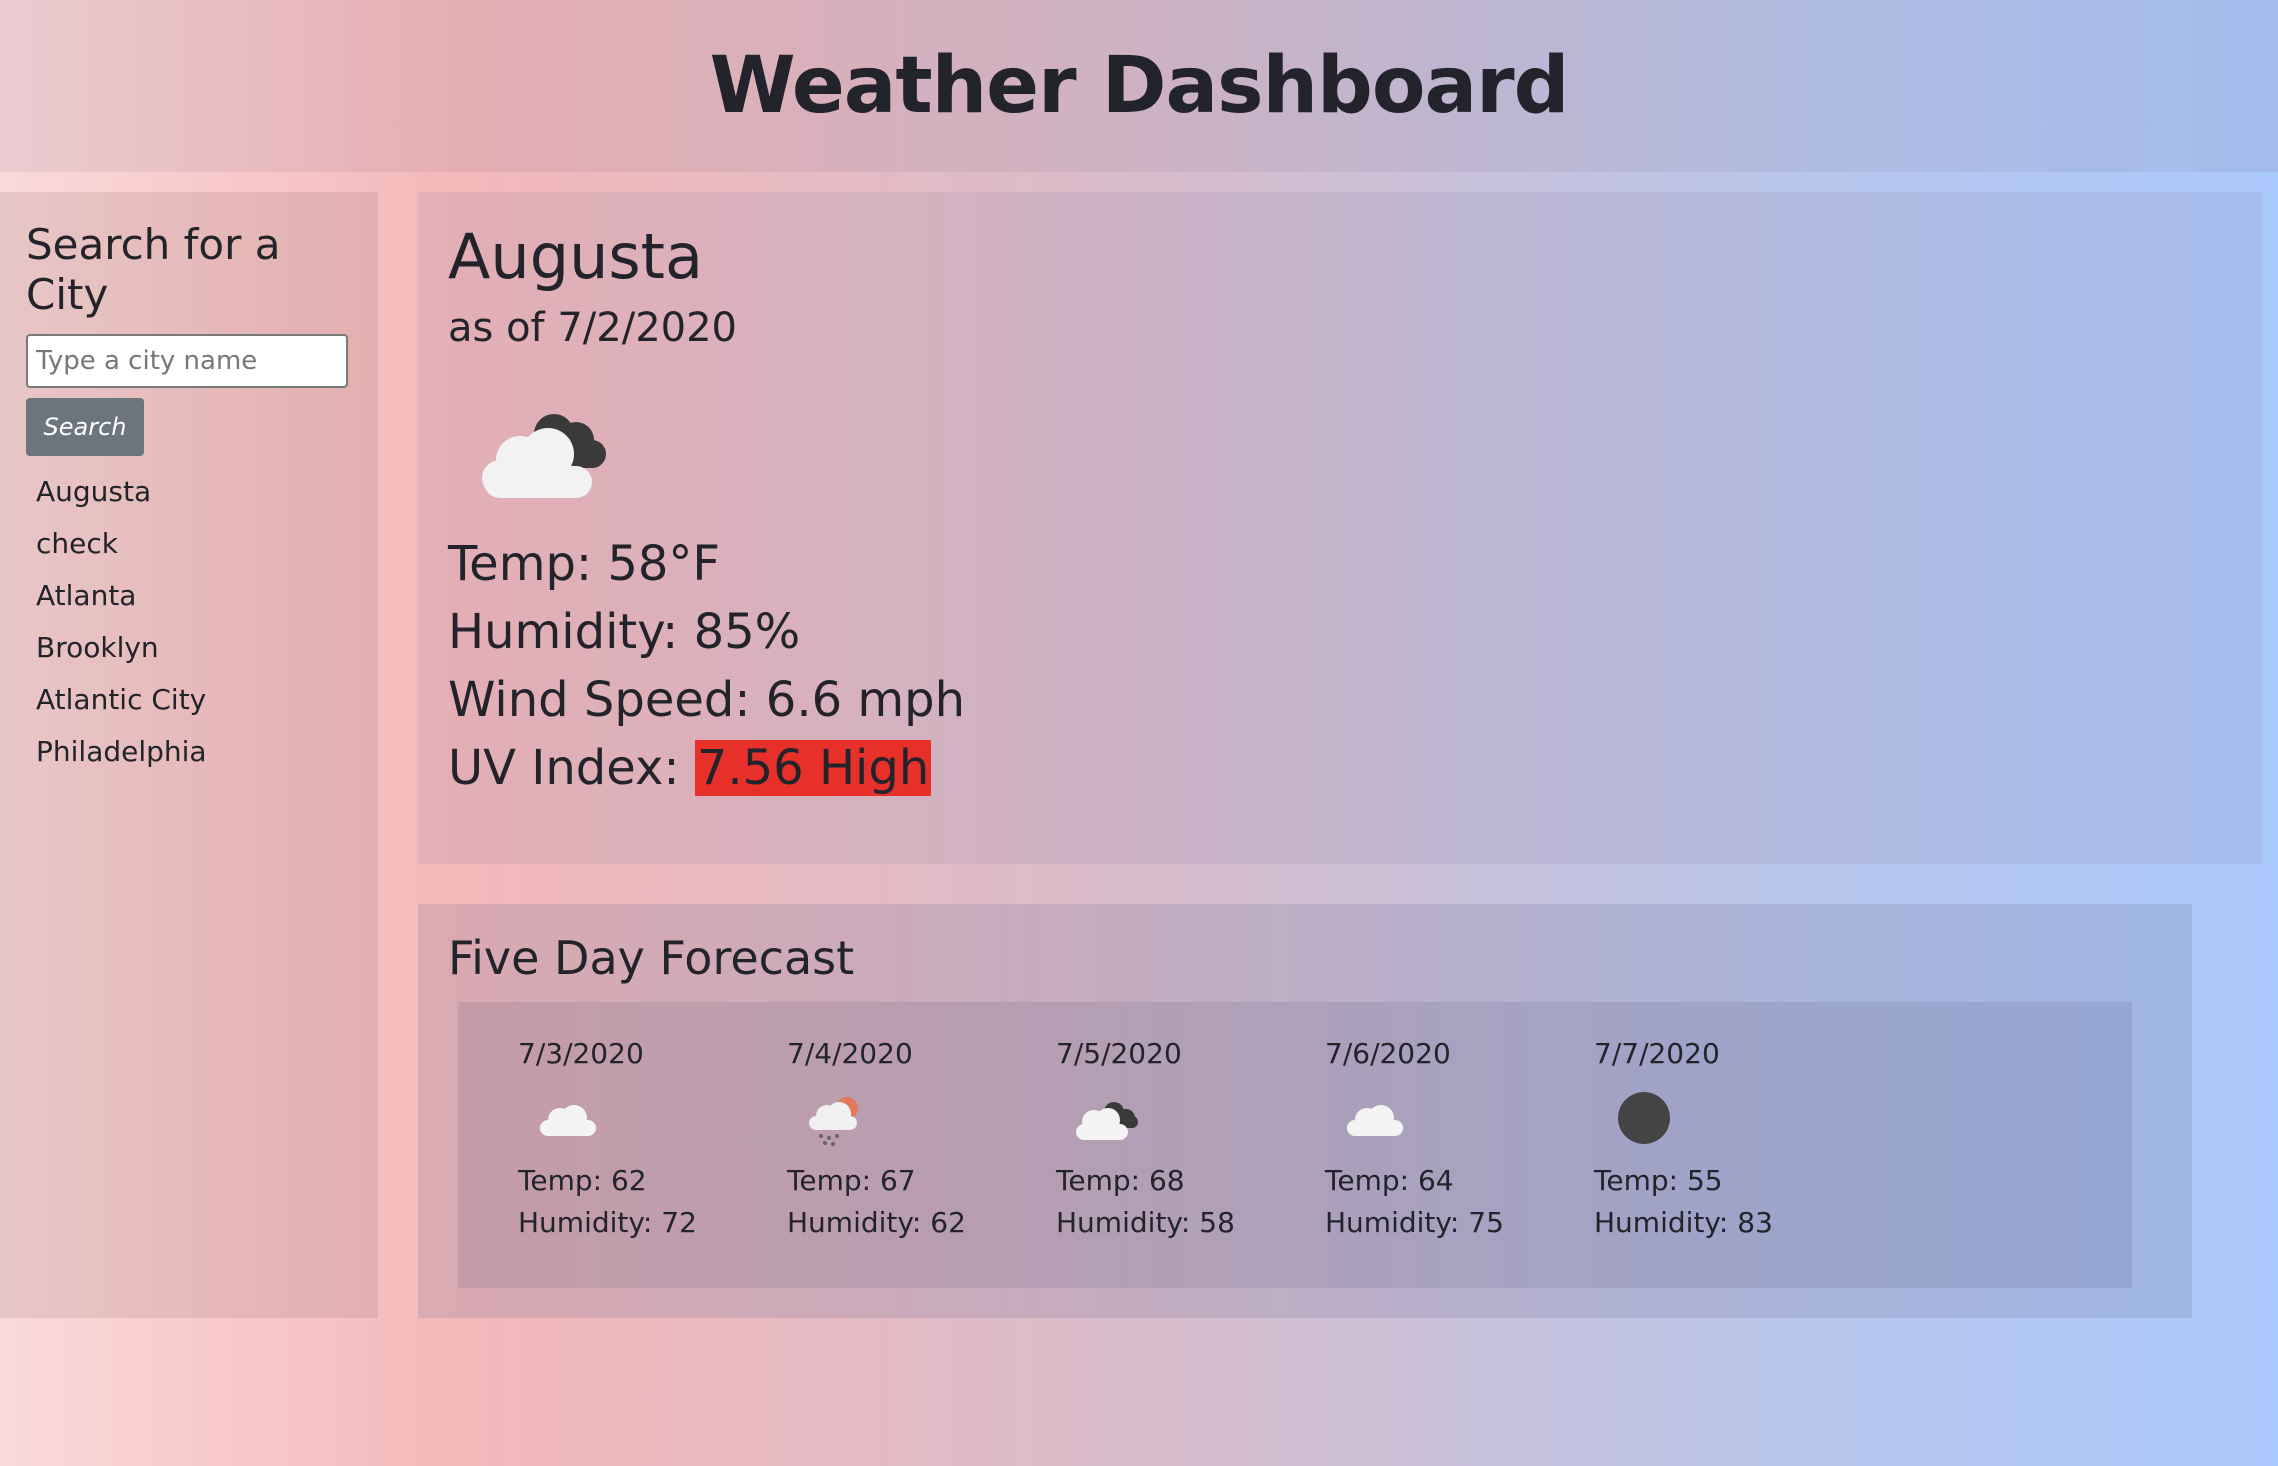  Describe the element at coordinates (1339, 768) in the screenshot. I see `uv-index: UV Index: 7.56 High` at that location.